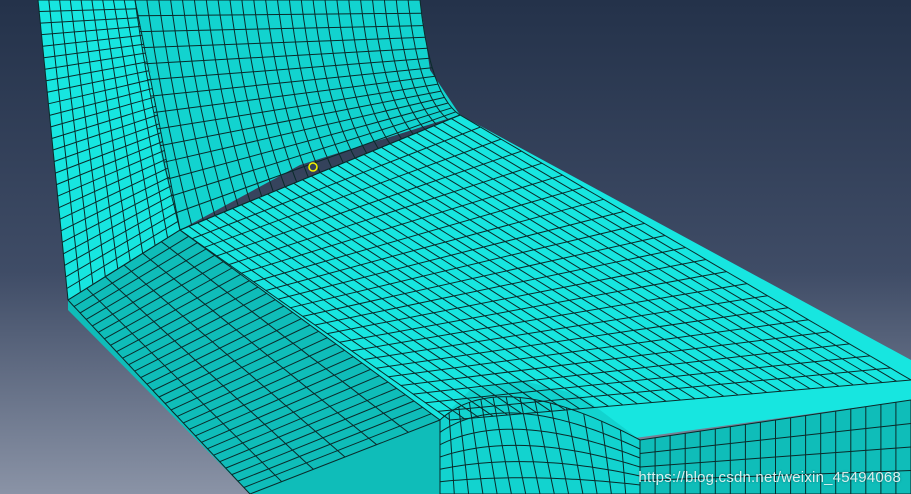 The image size is (911, 494). I want to click on watermark-text: https://blog.csdn.net/weixin_45494068, so click(769, 477).